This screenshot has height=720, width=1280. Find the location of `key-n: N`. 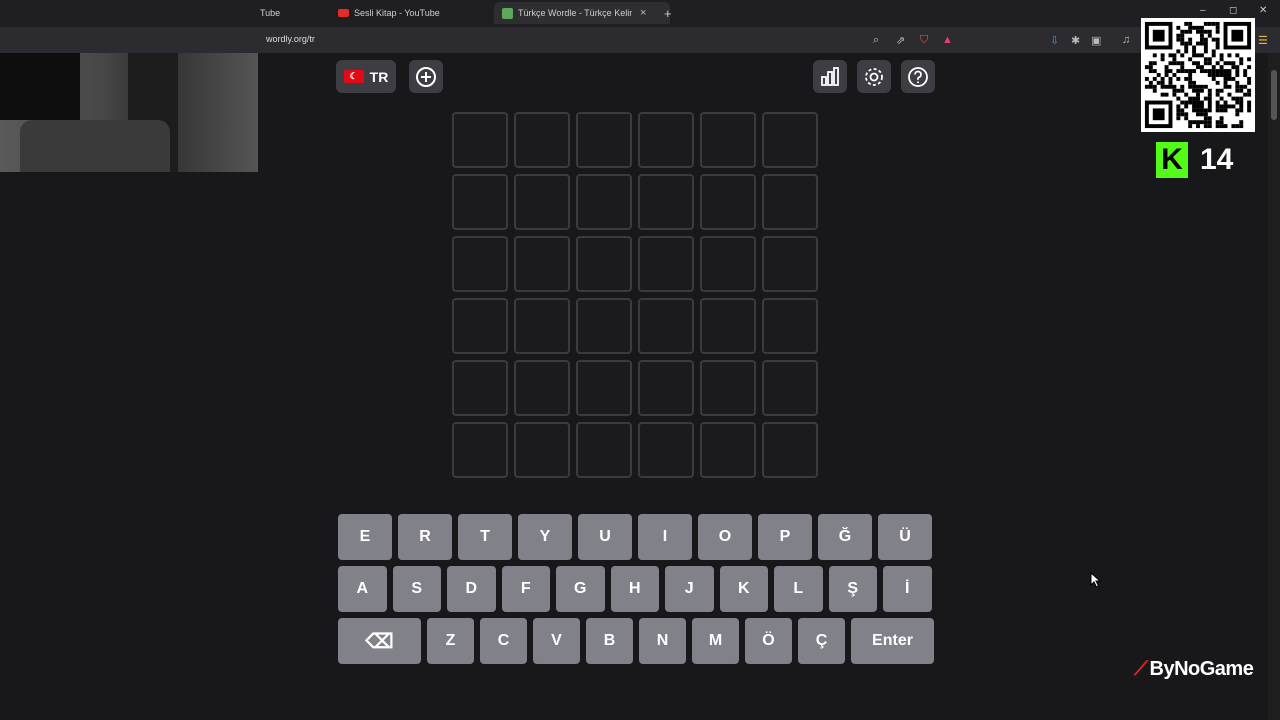

key-n: N is located at coordinates (662, 641).